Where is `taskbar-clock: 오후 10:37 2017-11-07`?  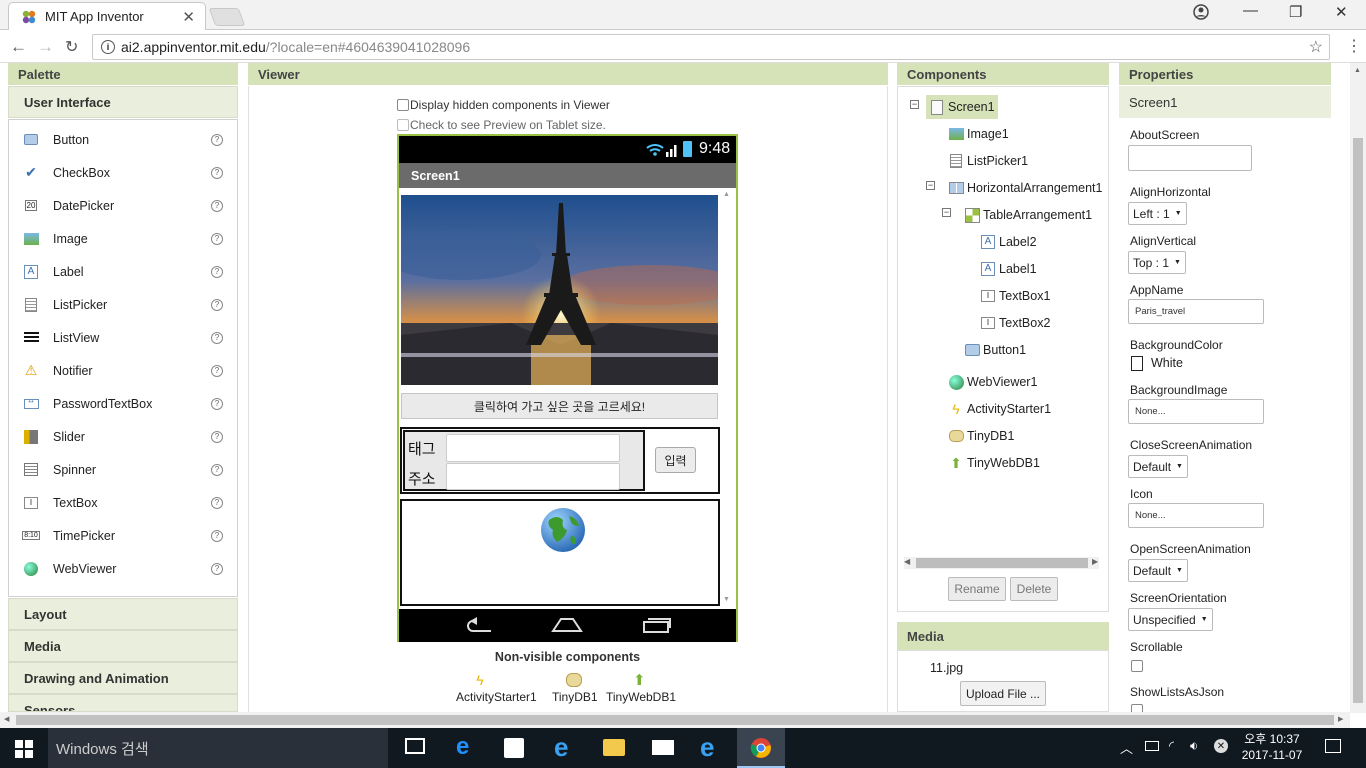
taskbar-clock: 오후 10:37 2017-11-07 is located at coordinates (1272, 747).